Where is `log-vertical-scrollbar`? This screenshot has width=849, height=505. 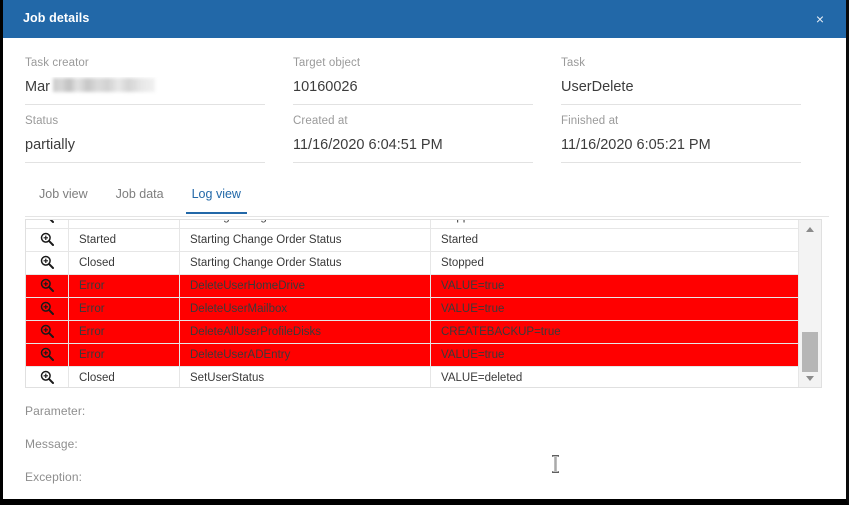 log-vertical-scrollbar is located at coordinates (809, 303).